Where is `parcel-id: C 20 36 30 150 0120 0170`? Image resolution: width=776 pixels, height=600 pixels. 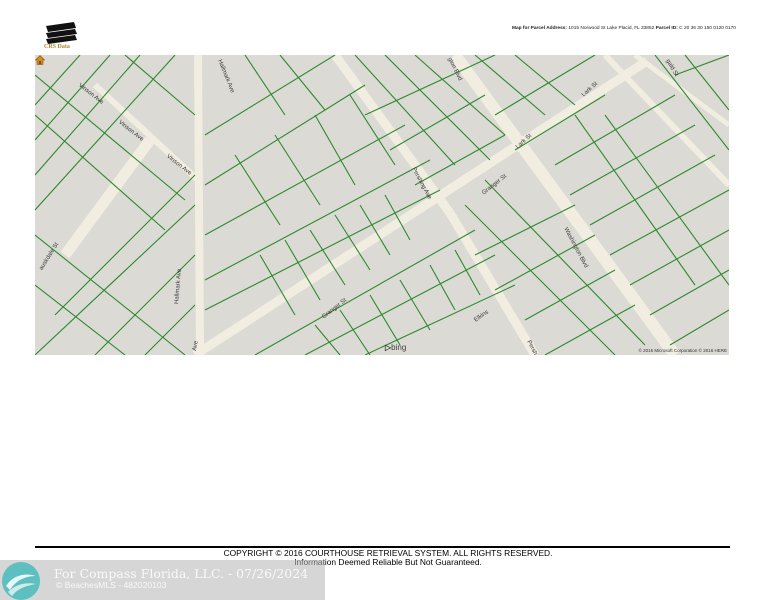 parcel-id: C 20 36 30 150 0120 0170 is located at coordinates (707, 28).